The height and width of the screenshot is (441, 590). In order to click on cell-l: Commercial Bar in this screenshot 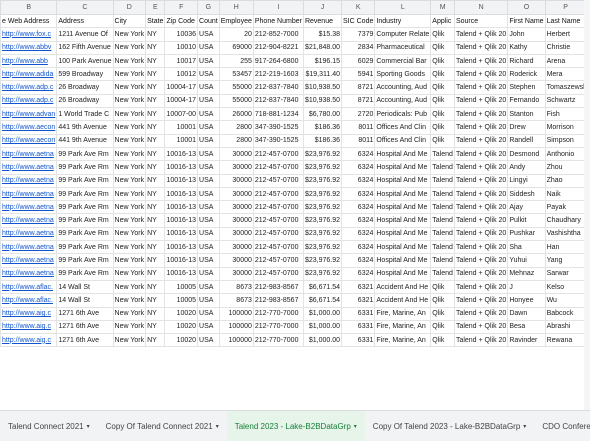, I will do `click(403, 60)`.